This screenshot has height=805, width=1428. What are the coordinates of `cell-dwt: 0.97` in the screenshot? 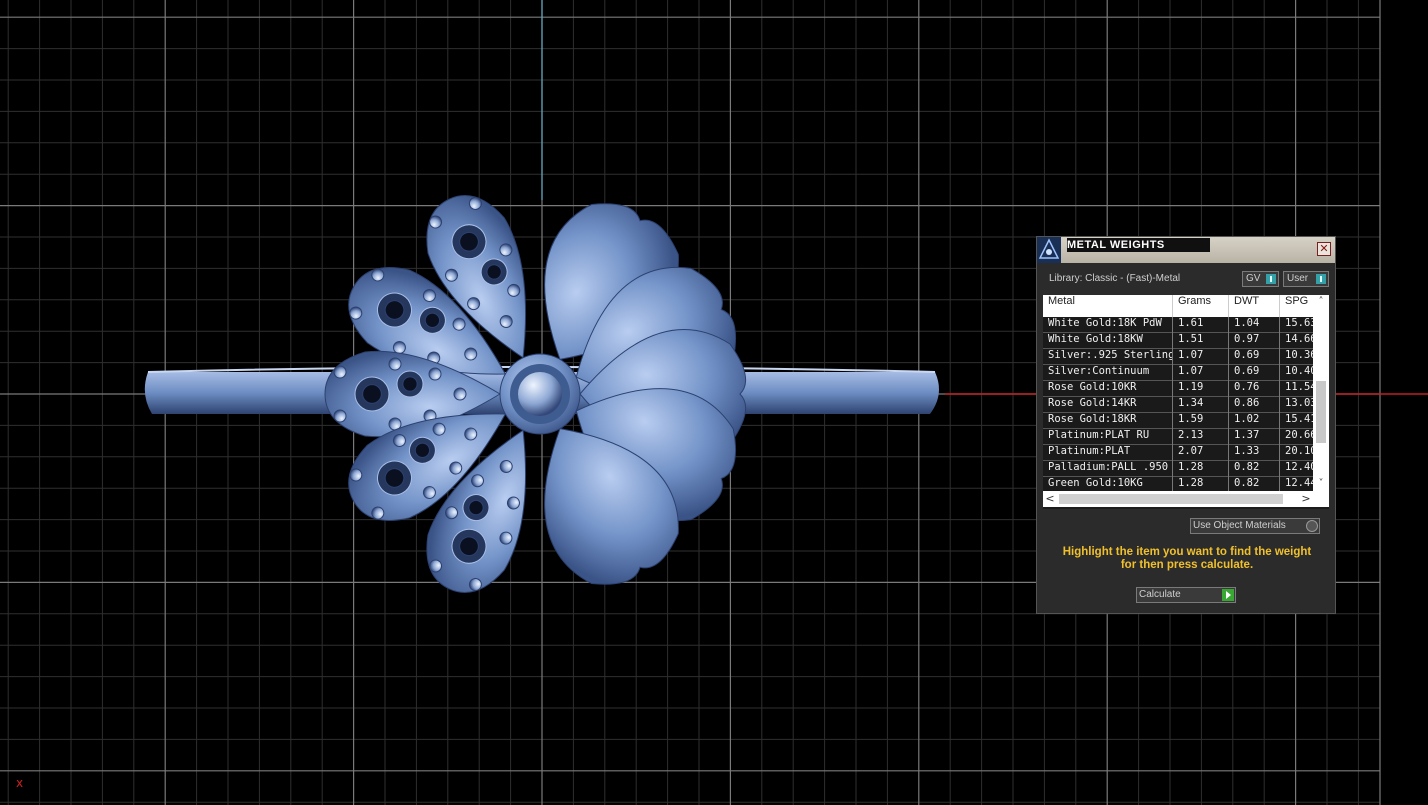 It's located at (1254, 341).